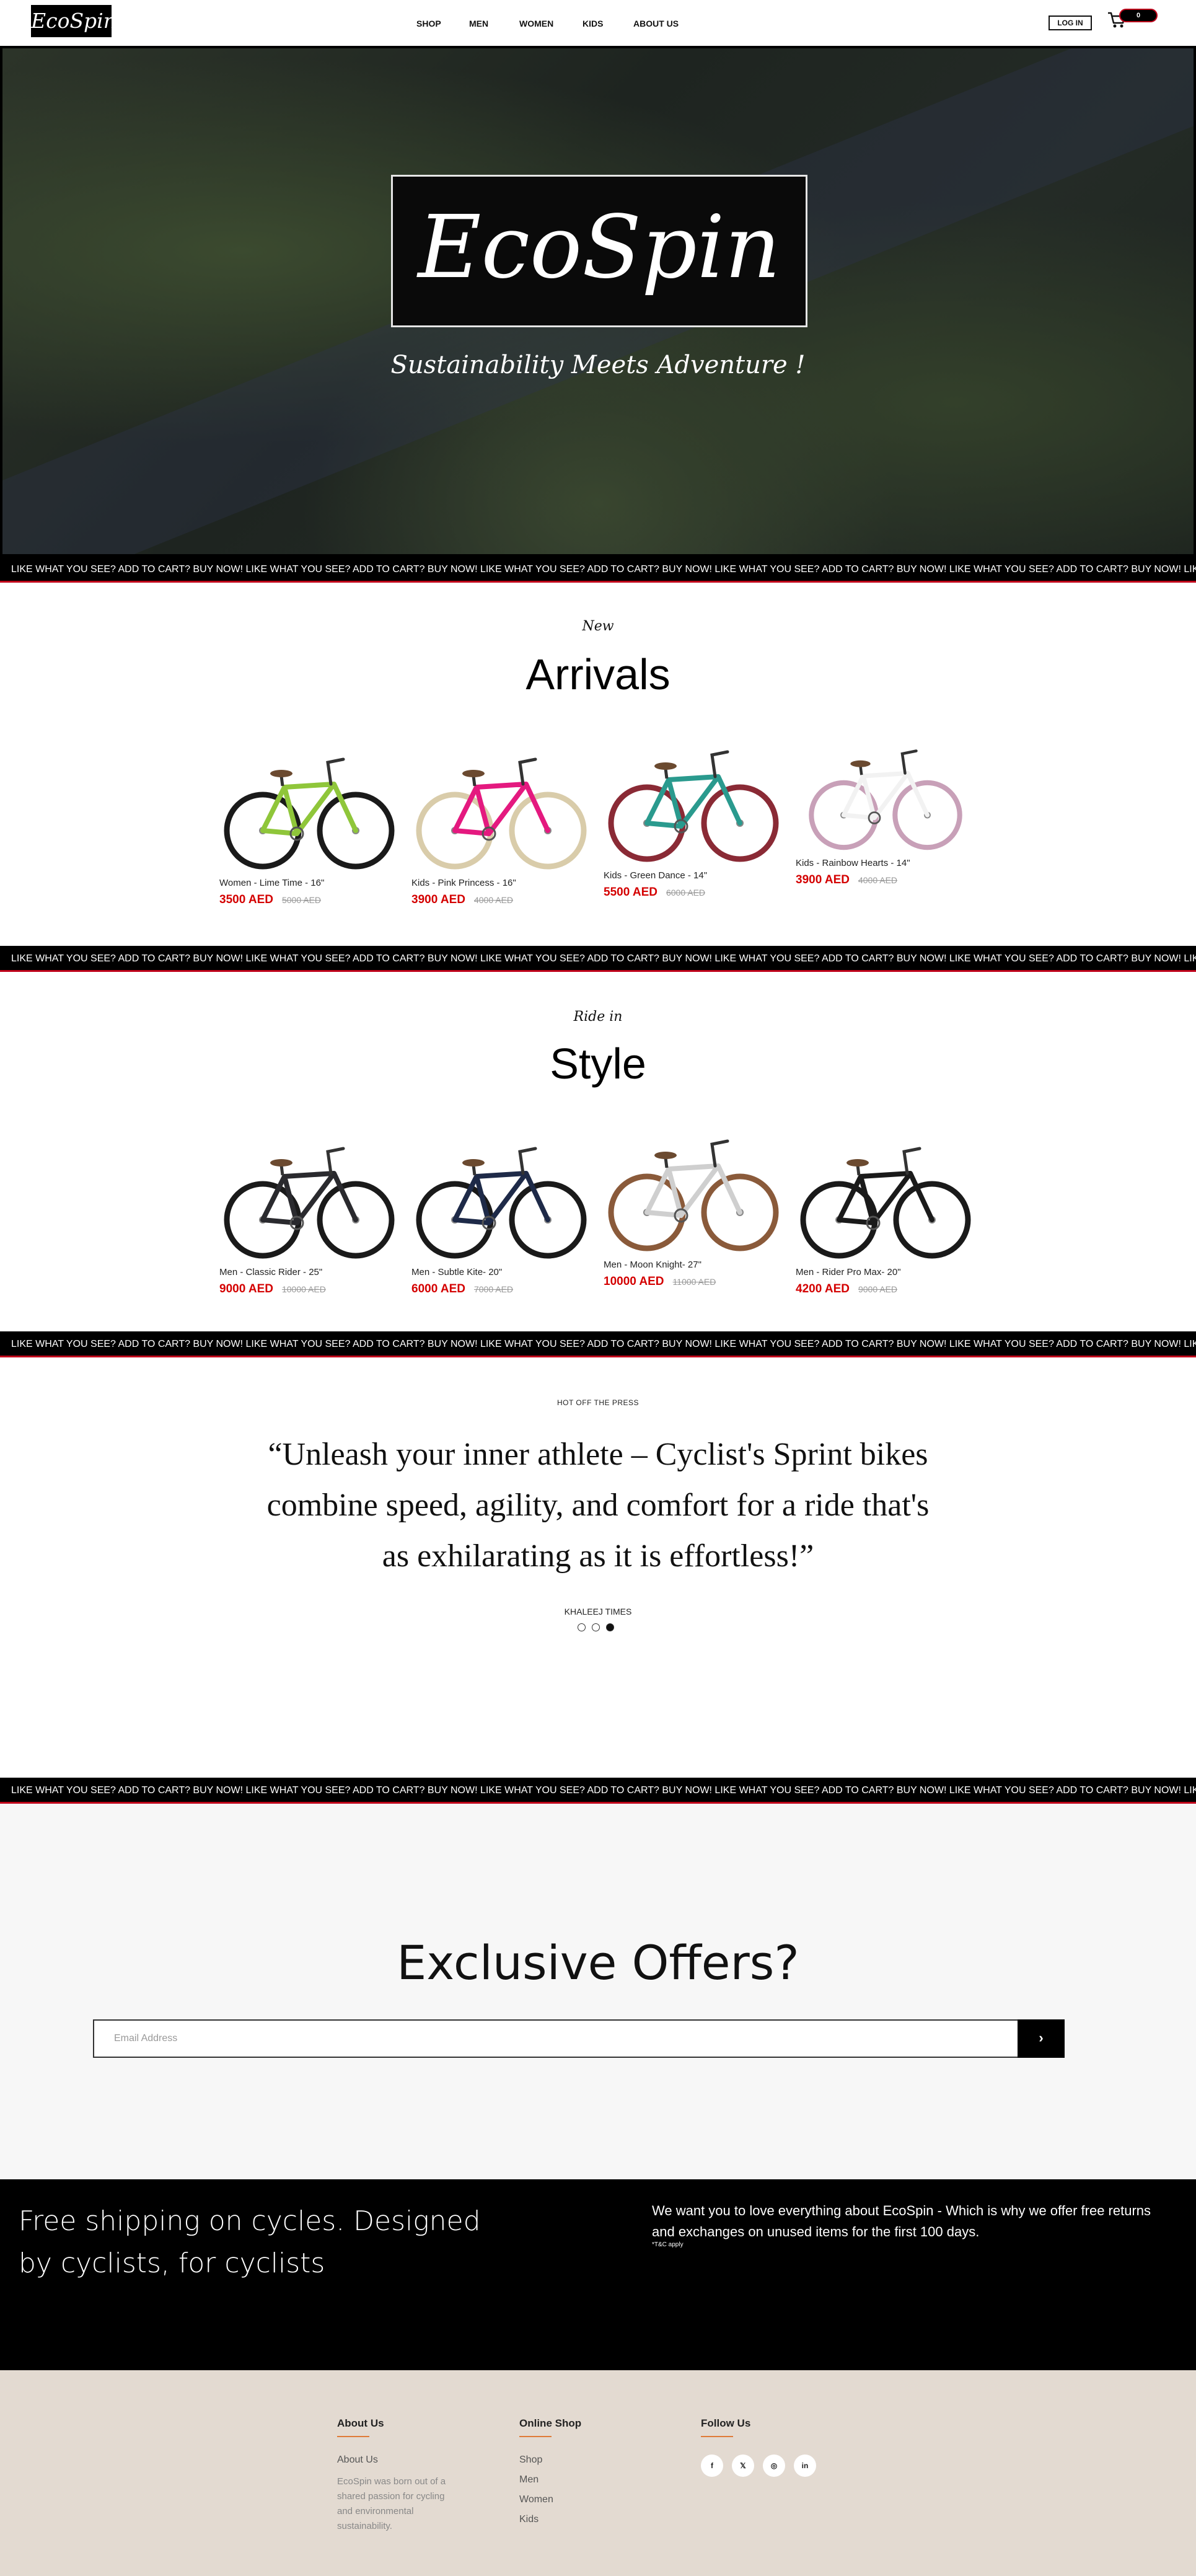 The image size is (1196, 2576). I want to click on footer-heading: Online Shop, so click(550, 2423).